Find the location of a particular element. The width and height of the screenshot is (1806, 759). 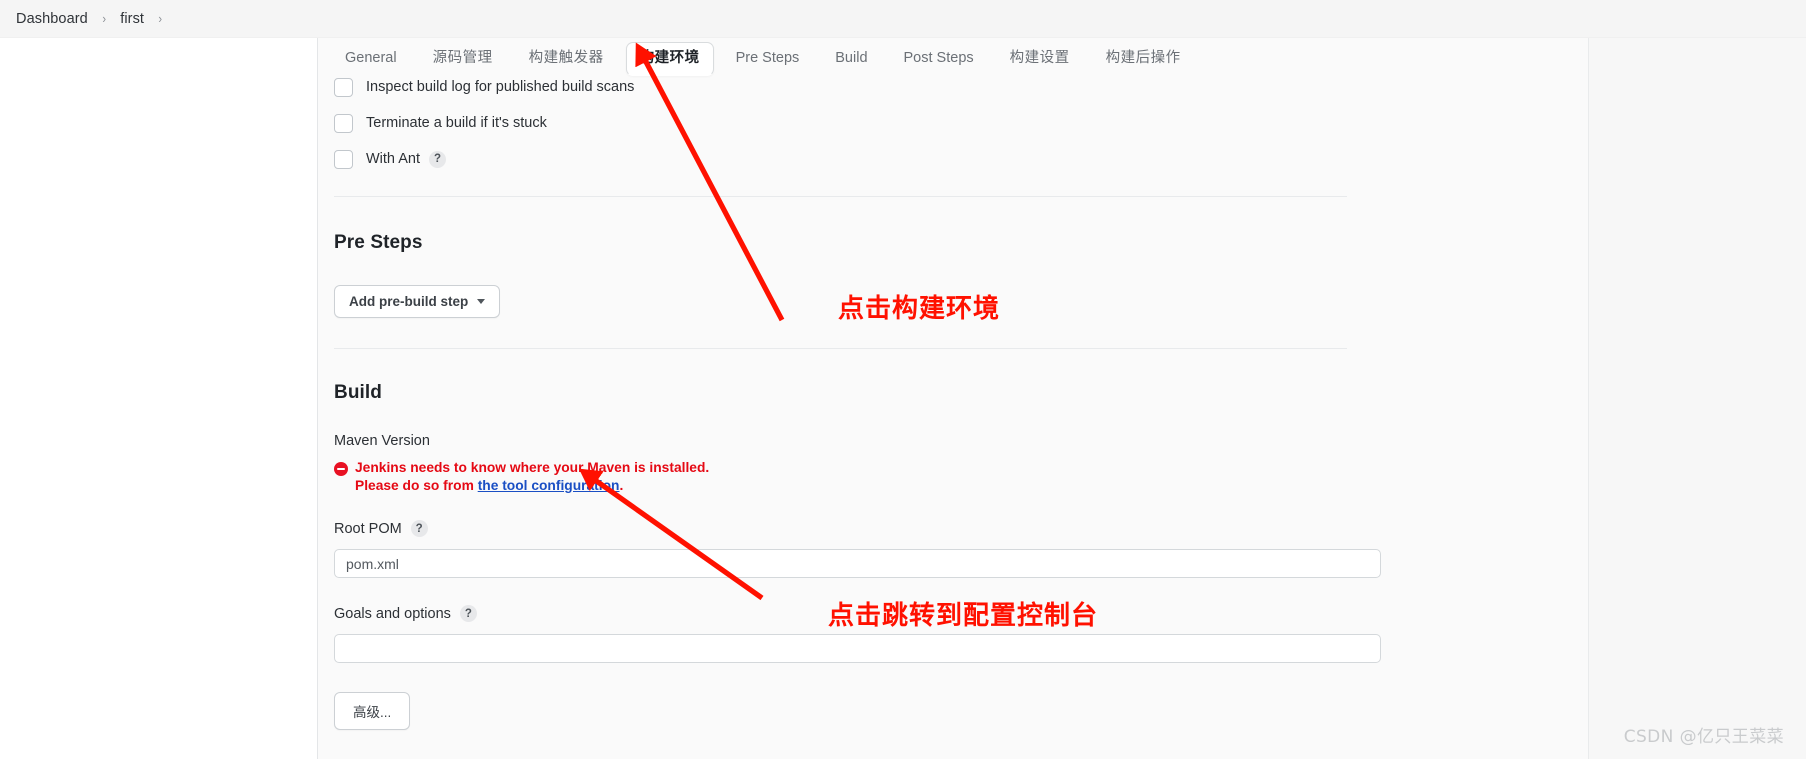

tool-configuration-link: the tool configuration is located at coordinates (549, 485).